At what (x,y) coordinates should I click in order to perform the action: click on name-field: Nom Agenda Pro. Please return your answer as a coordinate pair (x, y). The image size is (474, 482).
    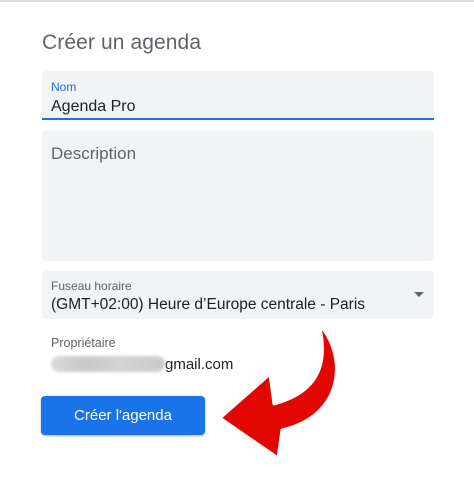
    Looking at the image, I should click on (238, 95).